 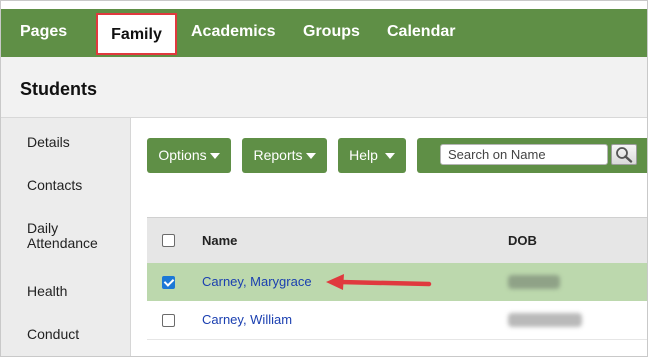 What do you see at coordinates (379, 282) in the screenshot?
I see `annotation-arrow-icon` at bounding box center [379, 282].